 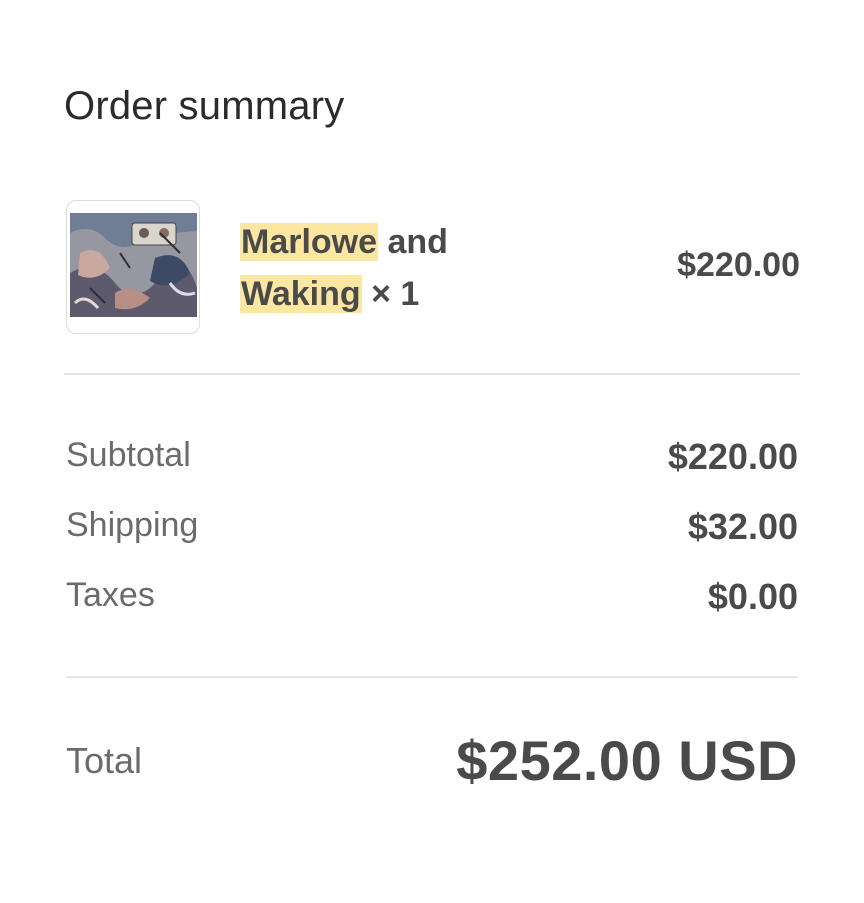 I want to click on divider-top, so click(x=432, y=374).